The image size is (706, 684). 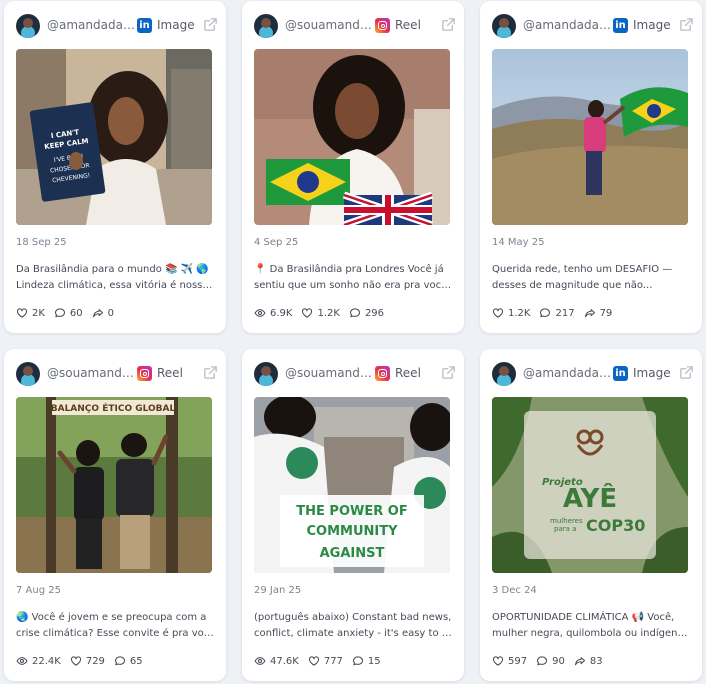 I want to click on card-header: @souamandaco... Reel, so click(x=117, y=375).